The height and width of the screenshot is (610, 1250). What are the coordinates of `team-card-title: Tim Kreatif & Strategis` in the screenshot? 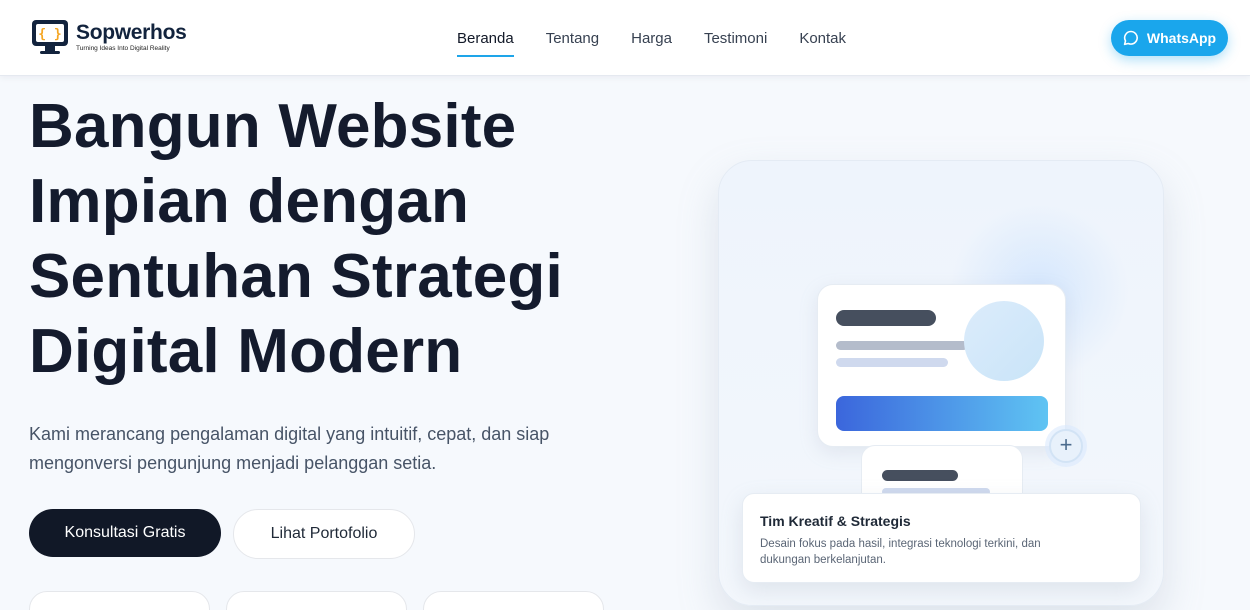 It's located at (835, 521).